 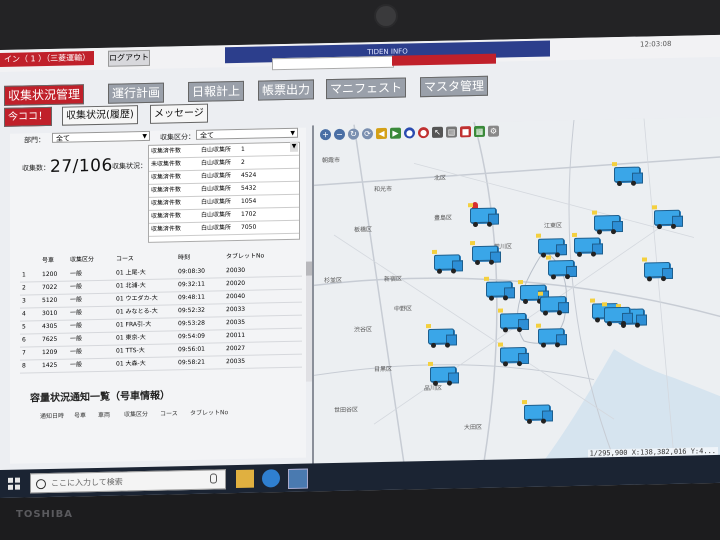 What do you see at coordinates (131, 337) in the screenshot?
I see `cell-course: 01 東京-大` at bounding box center [131, 337].